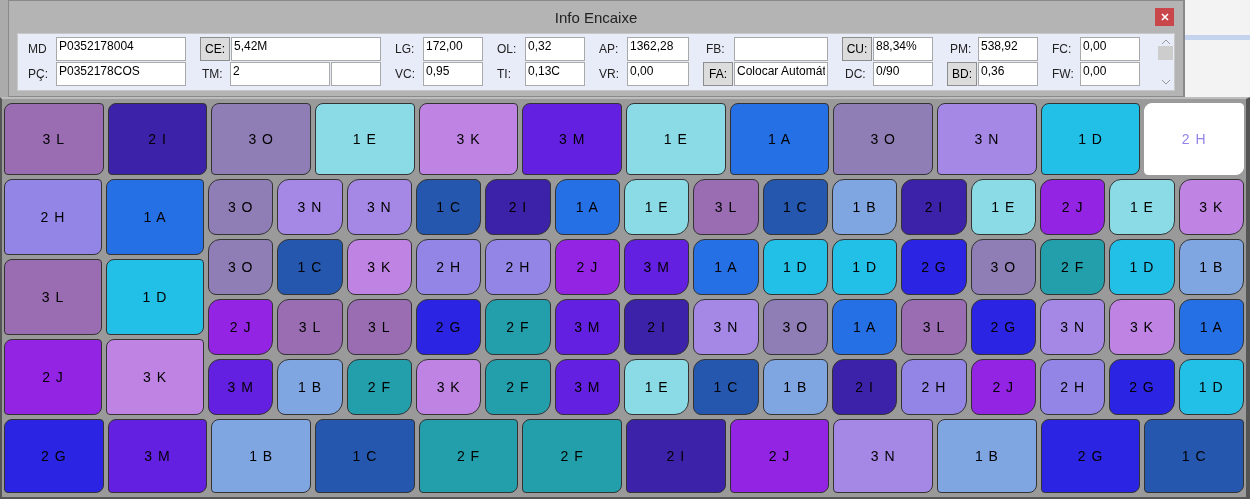  Describe the element at coordinates (405, 74) in the screenshot. I see `field-label: VC:` at that location.